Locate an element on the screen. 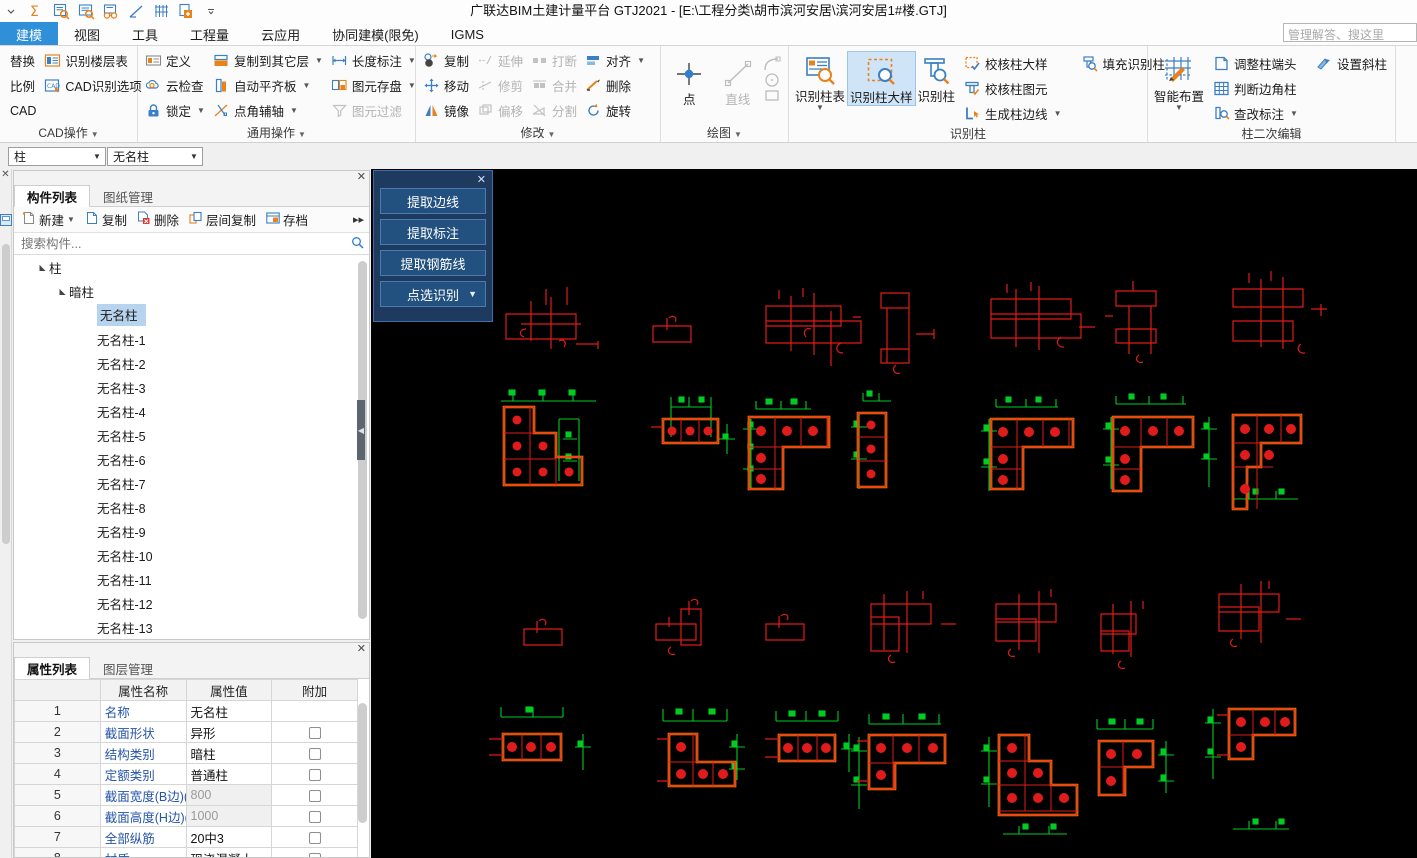 This screenshot has width=1417, height=858. menu-tab-4: 云应用 is located at coordinates (280, 34).